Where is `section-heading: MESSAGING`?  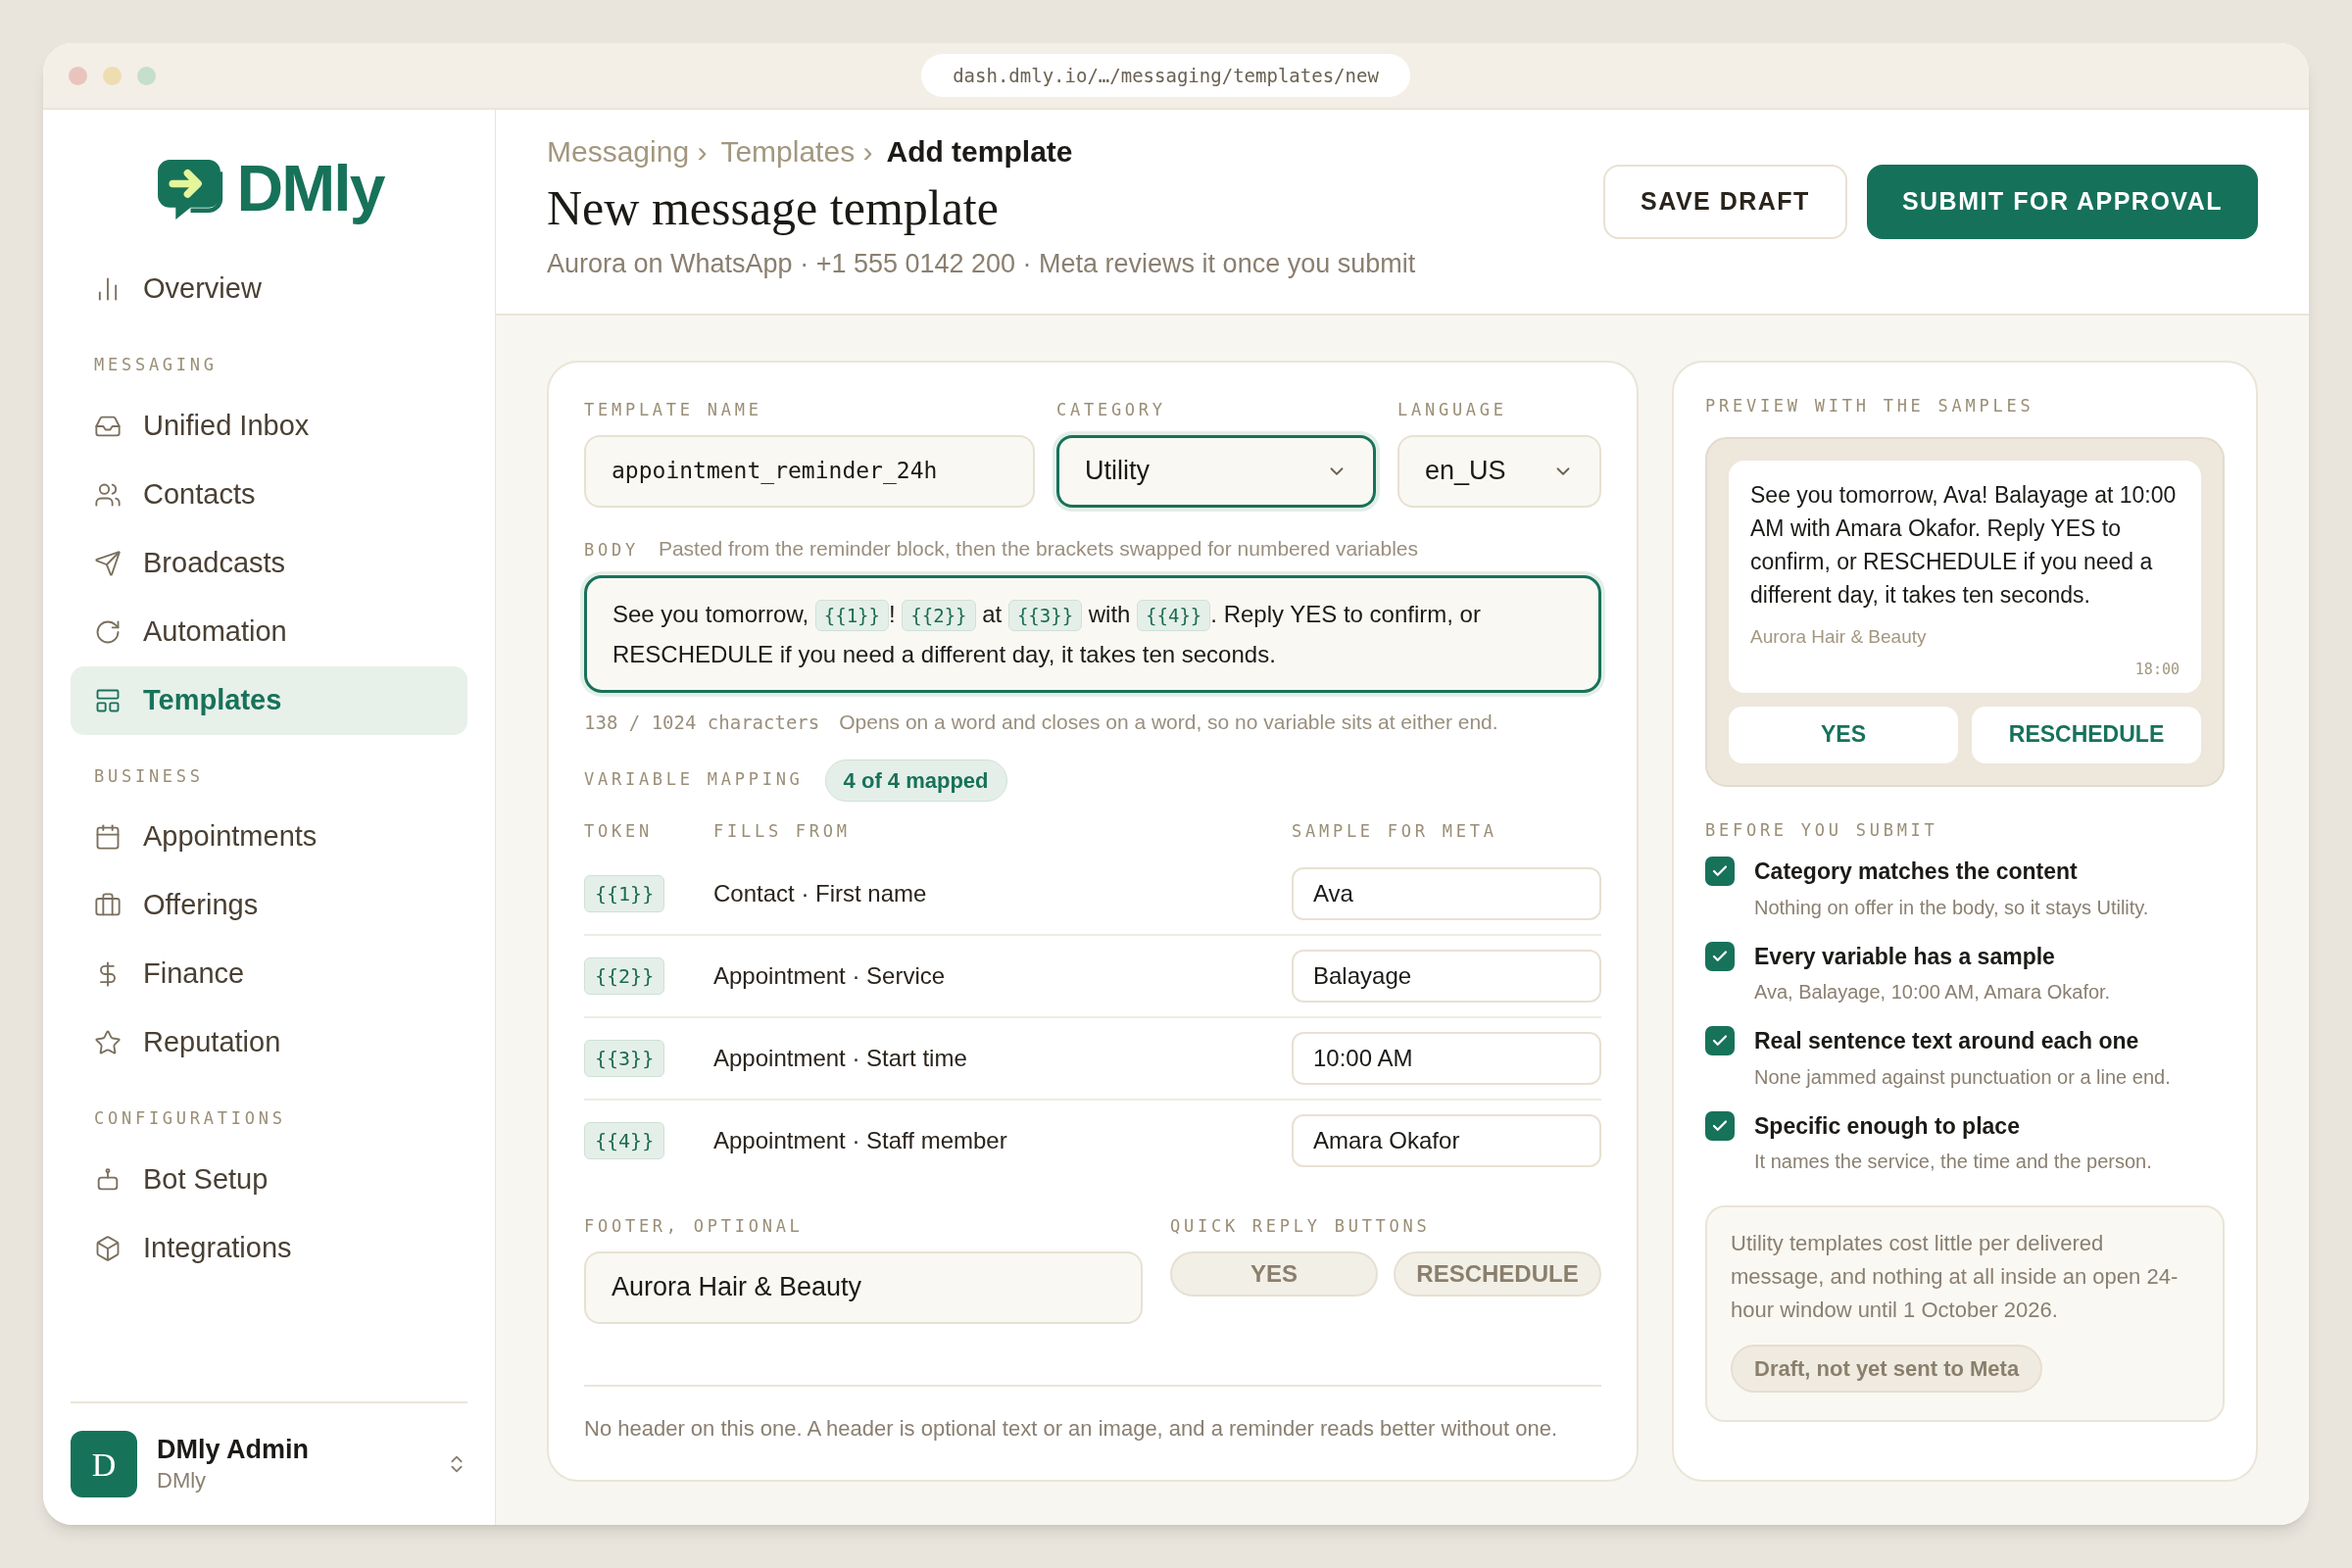 section-heading: MESSAGING is located at coordinates (156, 364).